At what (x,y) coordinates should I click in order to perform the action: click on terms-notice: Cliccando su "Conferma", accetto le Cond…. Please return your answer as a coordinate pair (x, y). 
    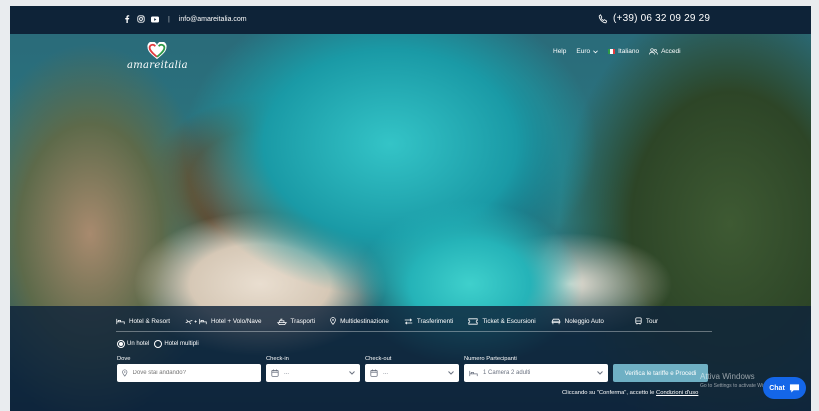
    Looking at the image, I should click on (630, 393).